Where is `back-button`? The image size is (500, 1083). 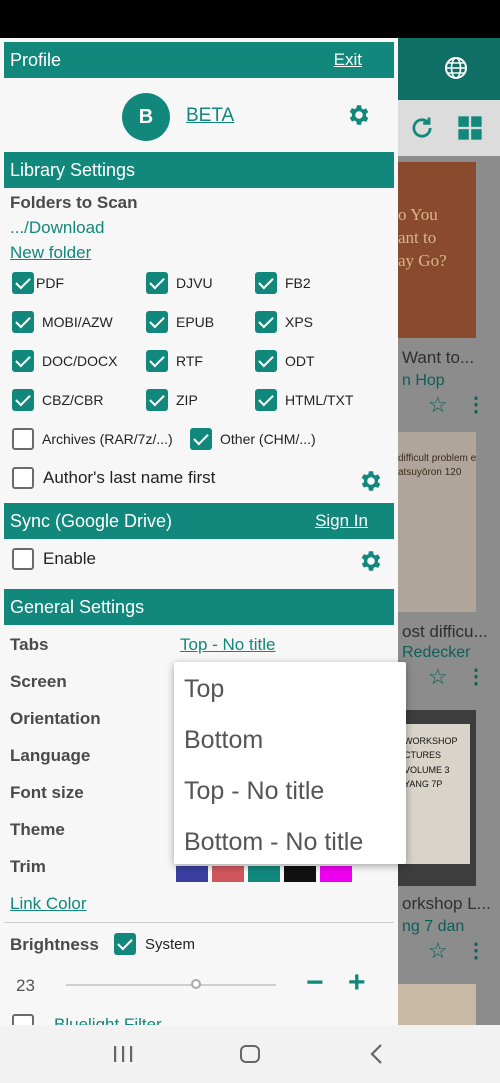
back-button is located at coordinates (377, 1054).